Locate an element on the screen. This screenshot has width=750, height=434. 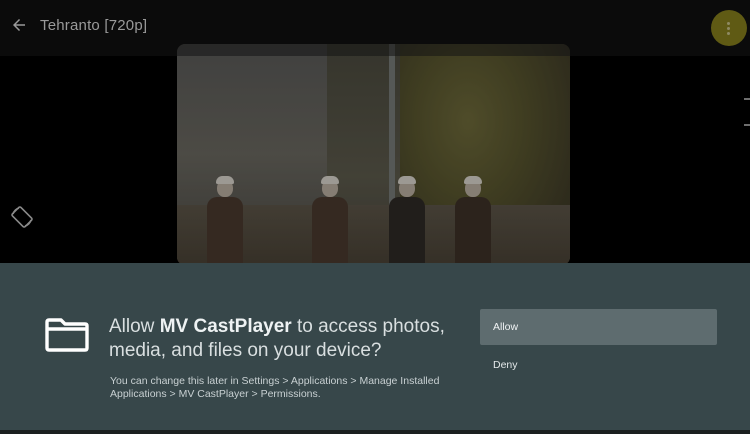
bottom-edge is located at coordinates (375, 432).